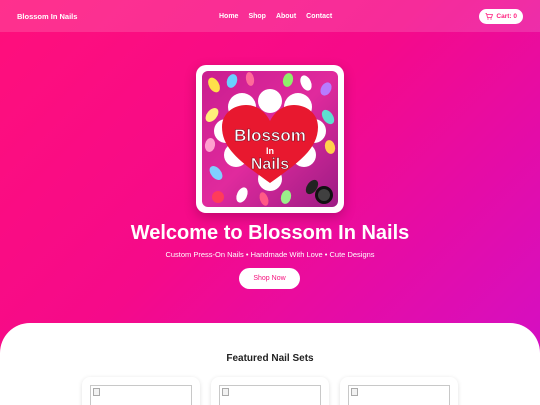 Image resolution: width=540 pixels, height=405 pixels. I want to click on brand-logo-text: Blossom In Nails, so click(47, 16).